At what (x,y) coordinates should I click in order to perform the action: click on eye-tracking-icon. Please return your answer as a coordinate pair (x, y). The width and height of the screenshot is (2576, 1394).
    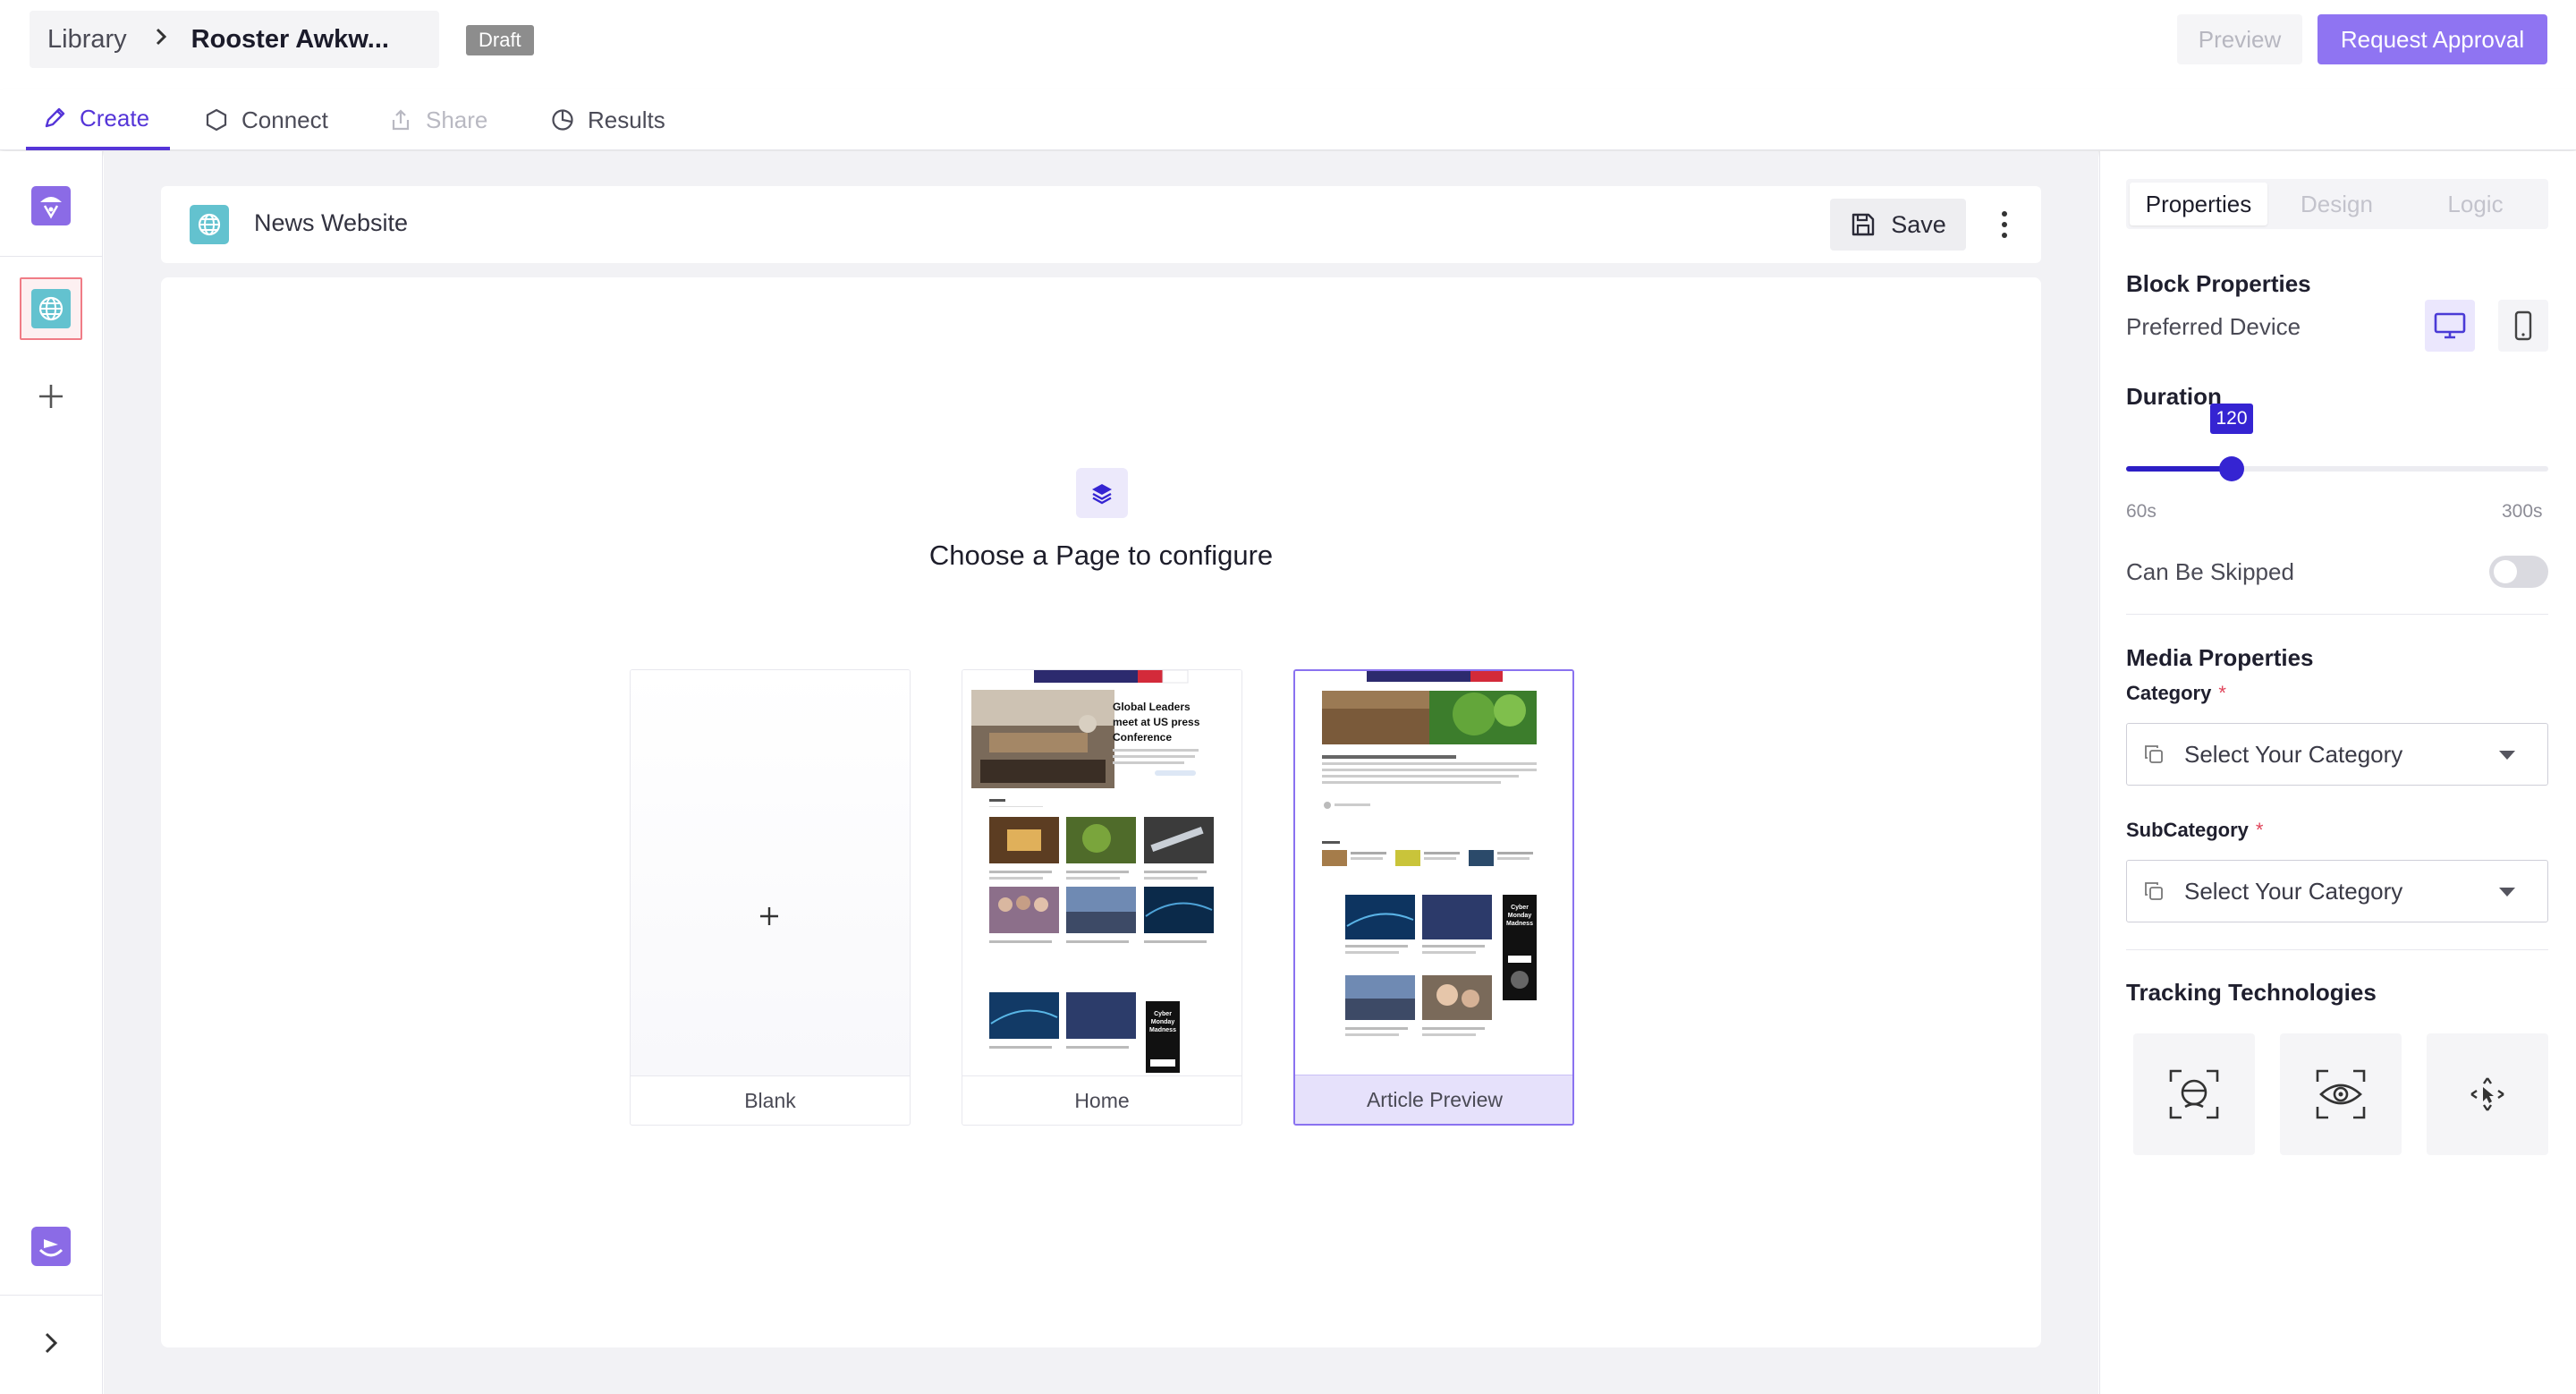
    Looking at the image, I should click on (2341, 1094).